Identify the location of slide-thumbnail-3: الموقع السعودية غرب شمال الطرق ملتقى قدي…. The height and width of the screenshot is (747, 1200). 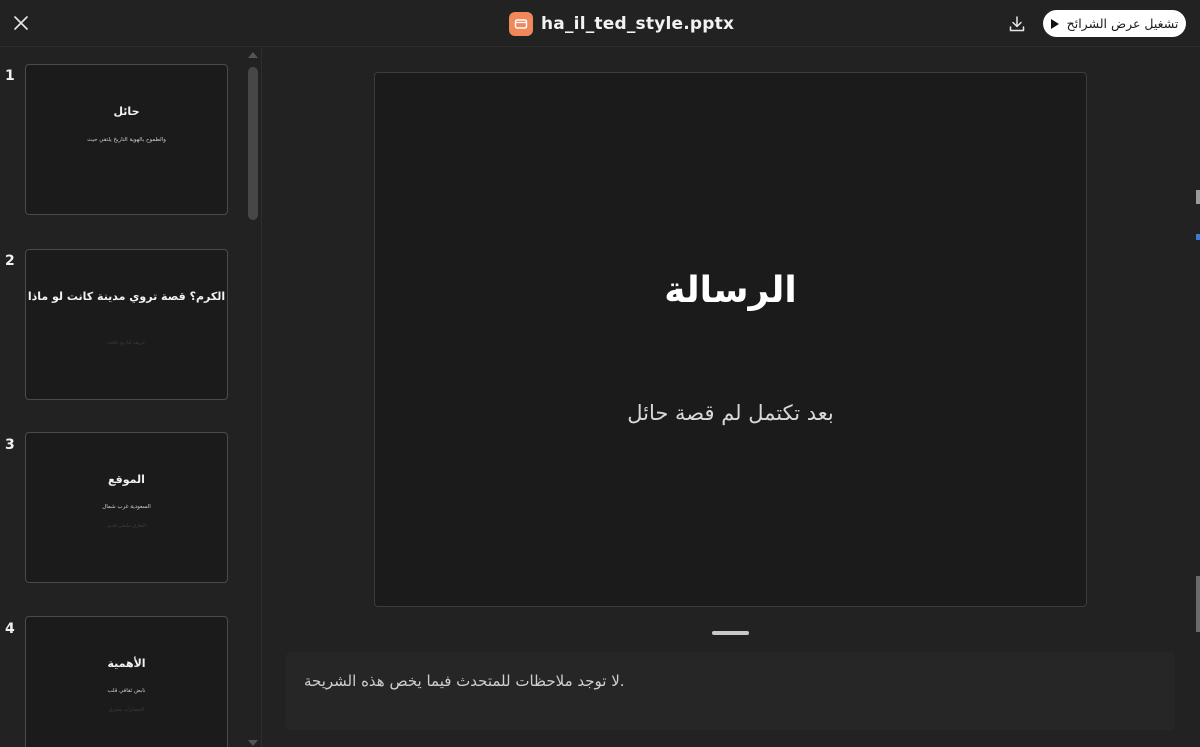
(126, 507).